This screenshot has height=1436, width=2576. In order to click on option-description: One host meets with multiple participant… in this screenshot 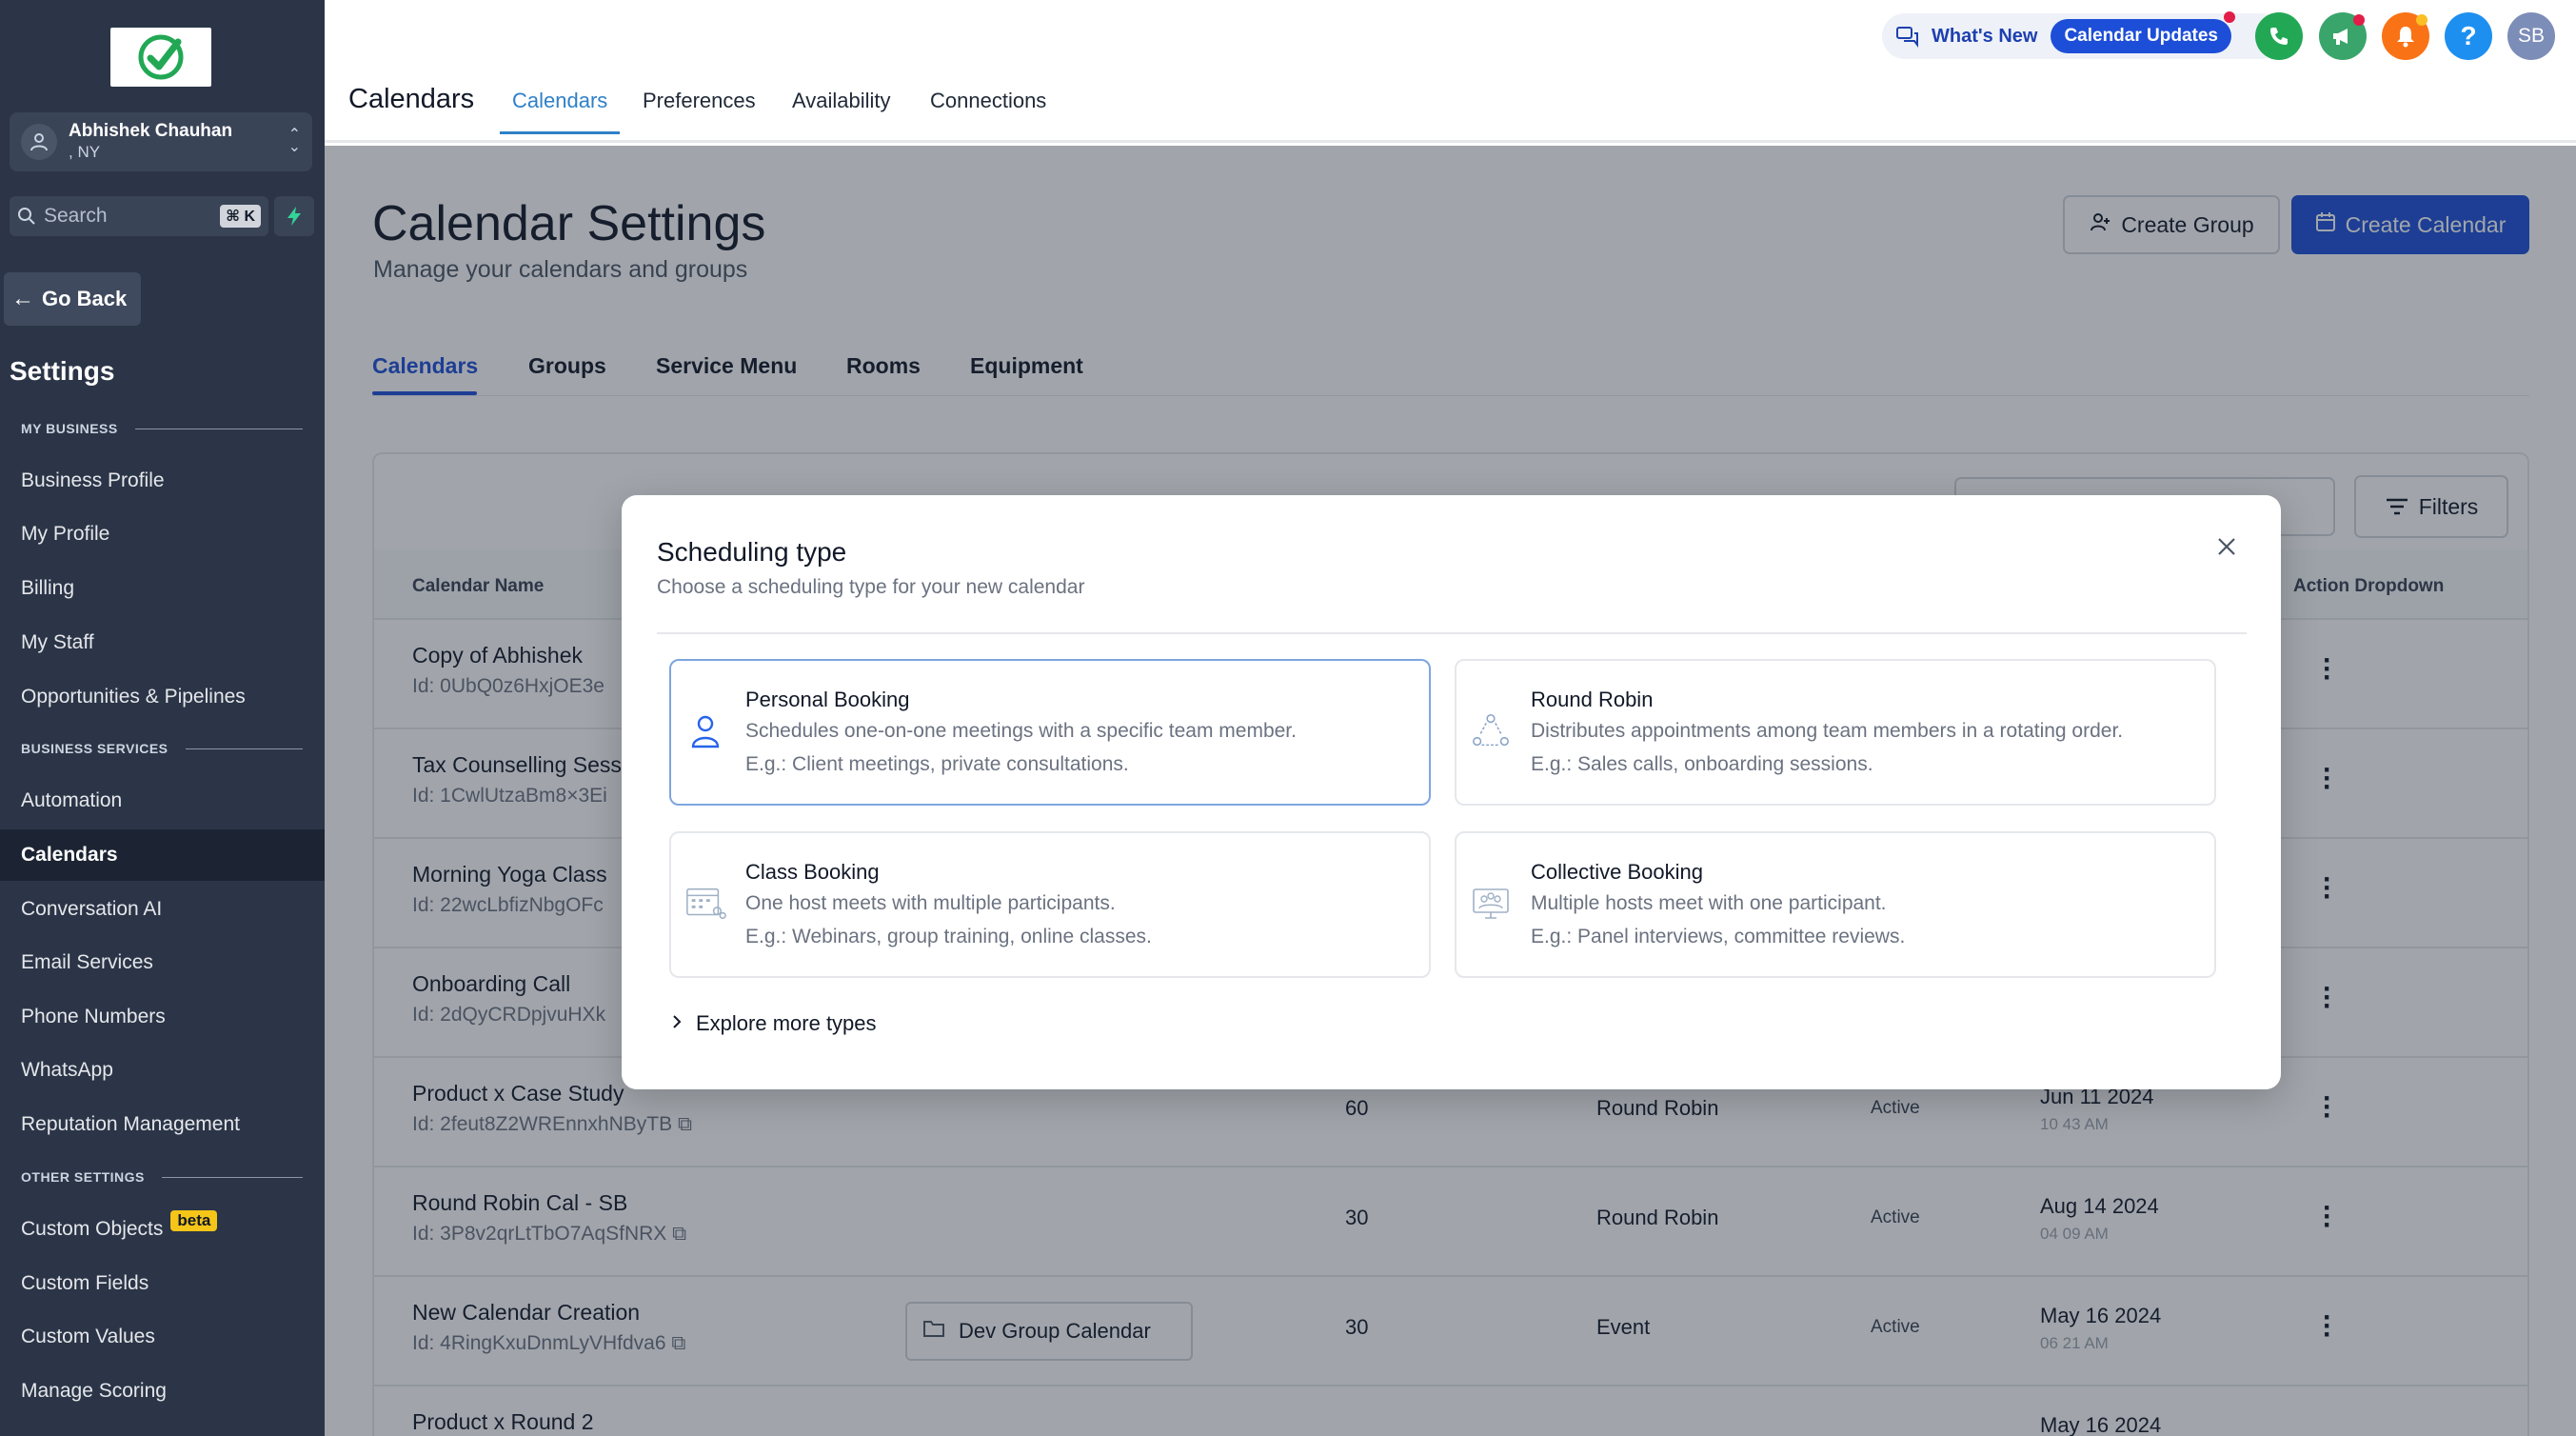, I will do `click(930, 903)`.